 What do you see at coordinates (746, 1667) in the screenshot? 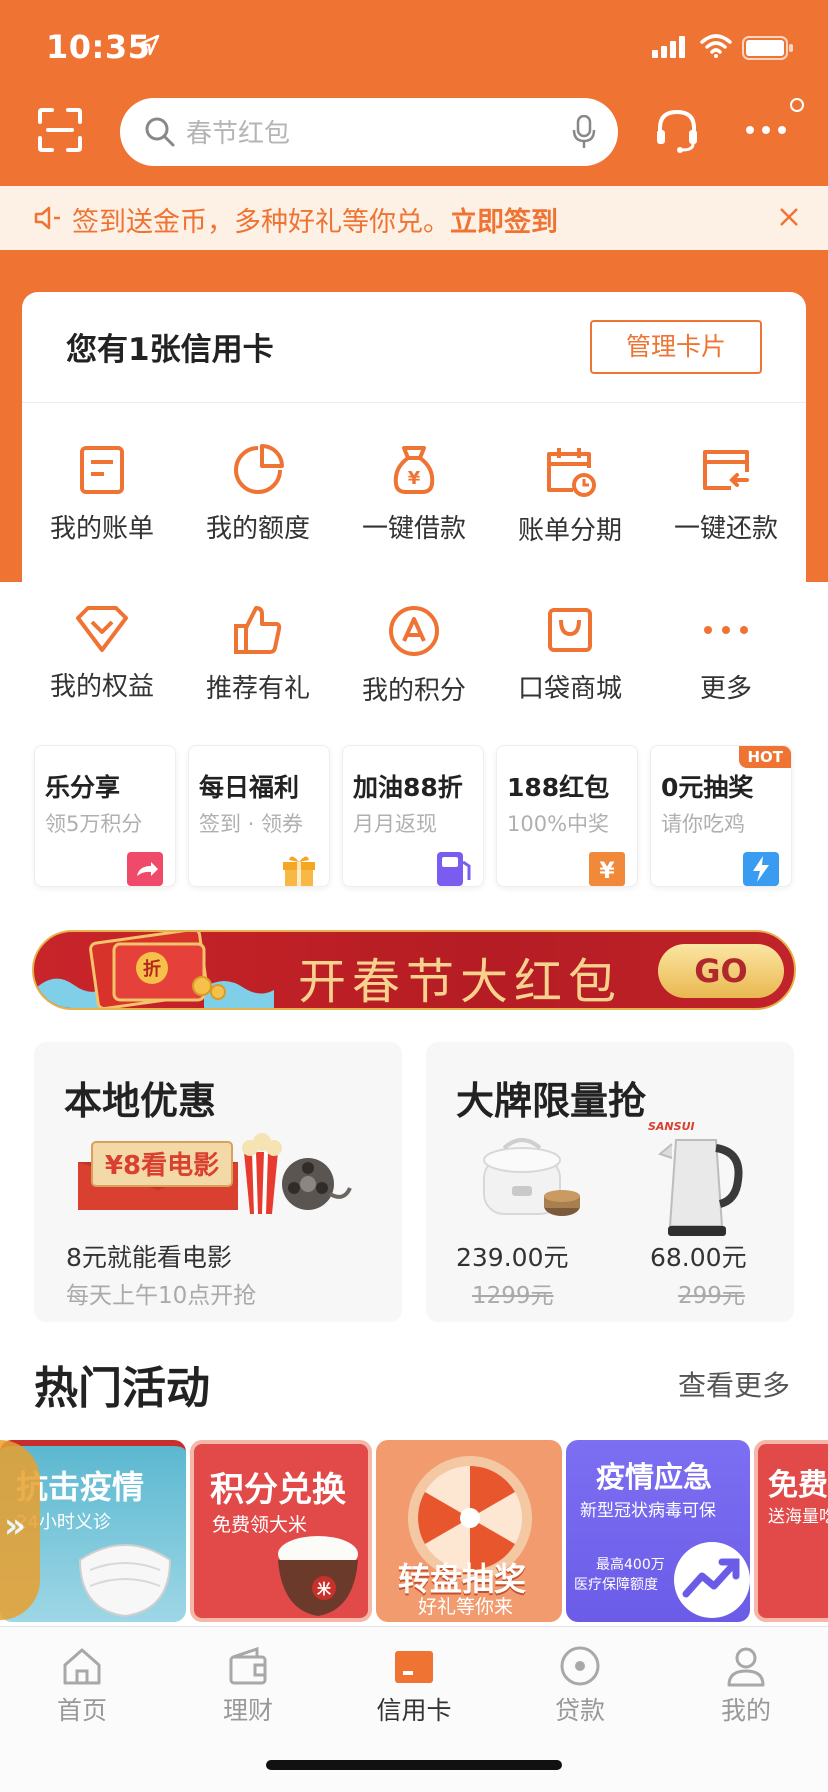
I see `profile-icon` at bounding box center [746, 1667].